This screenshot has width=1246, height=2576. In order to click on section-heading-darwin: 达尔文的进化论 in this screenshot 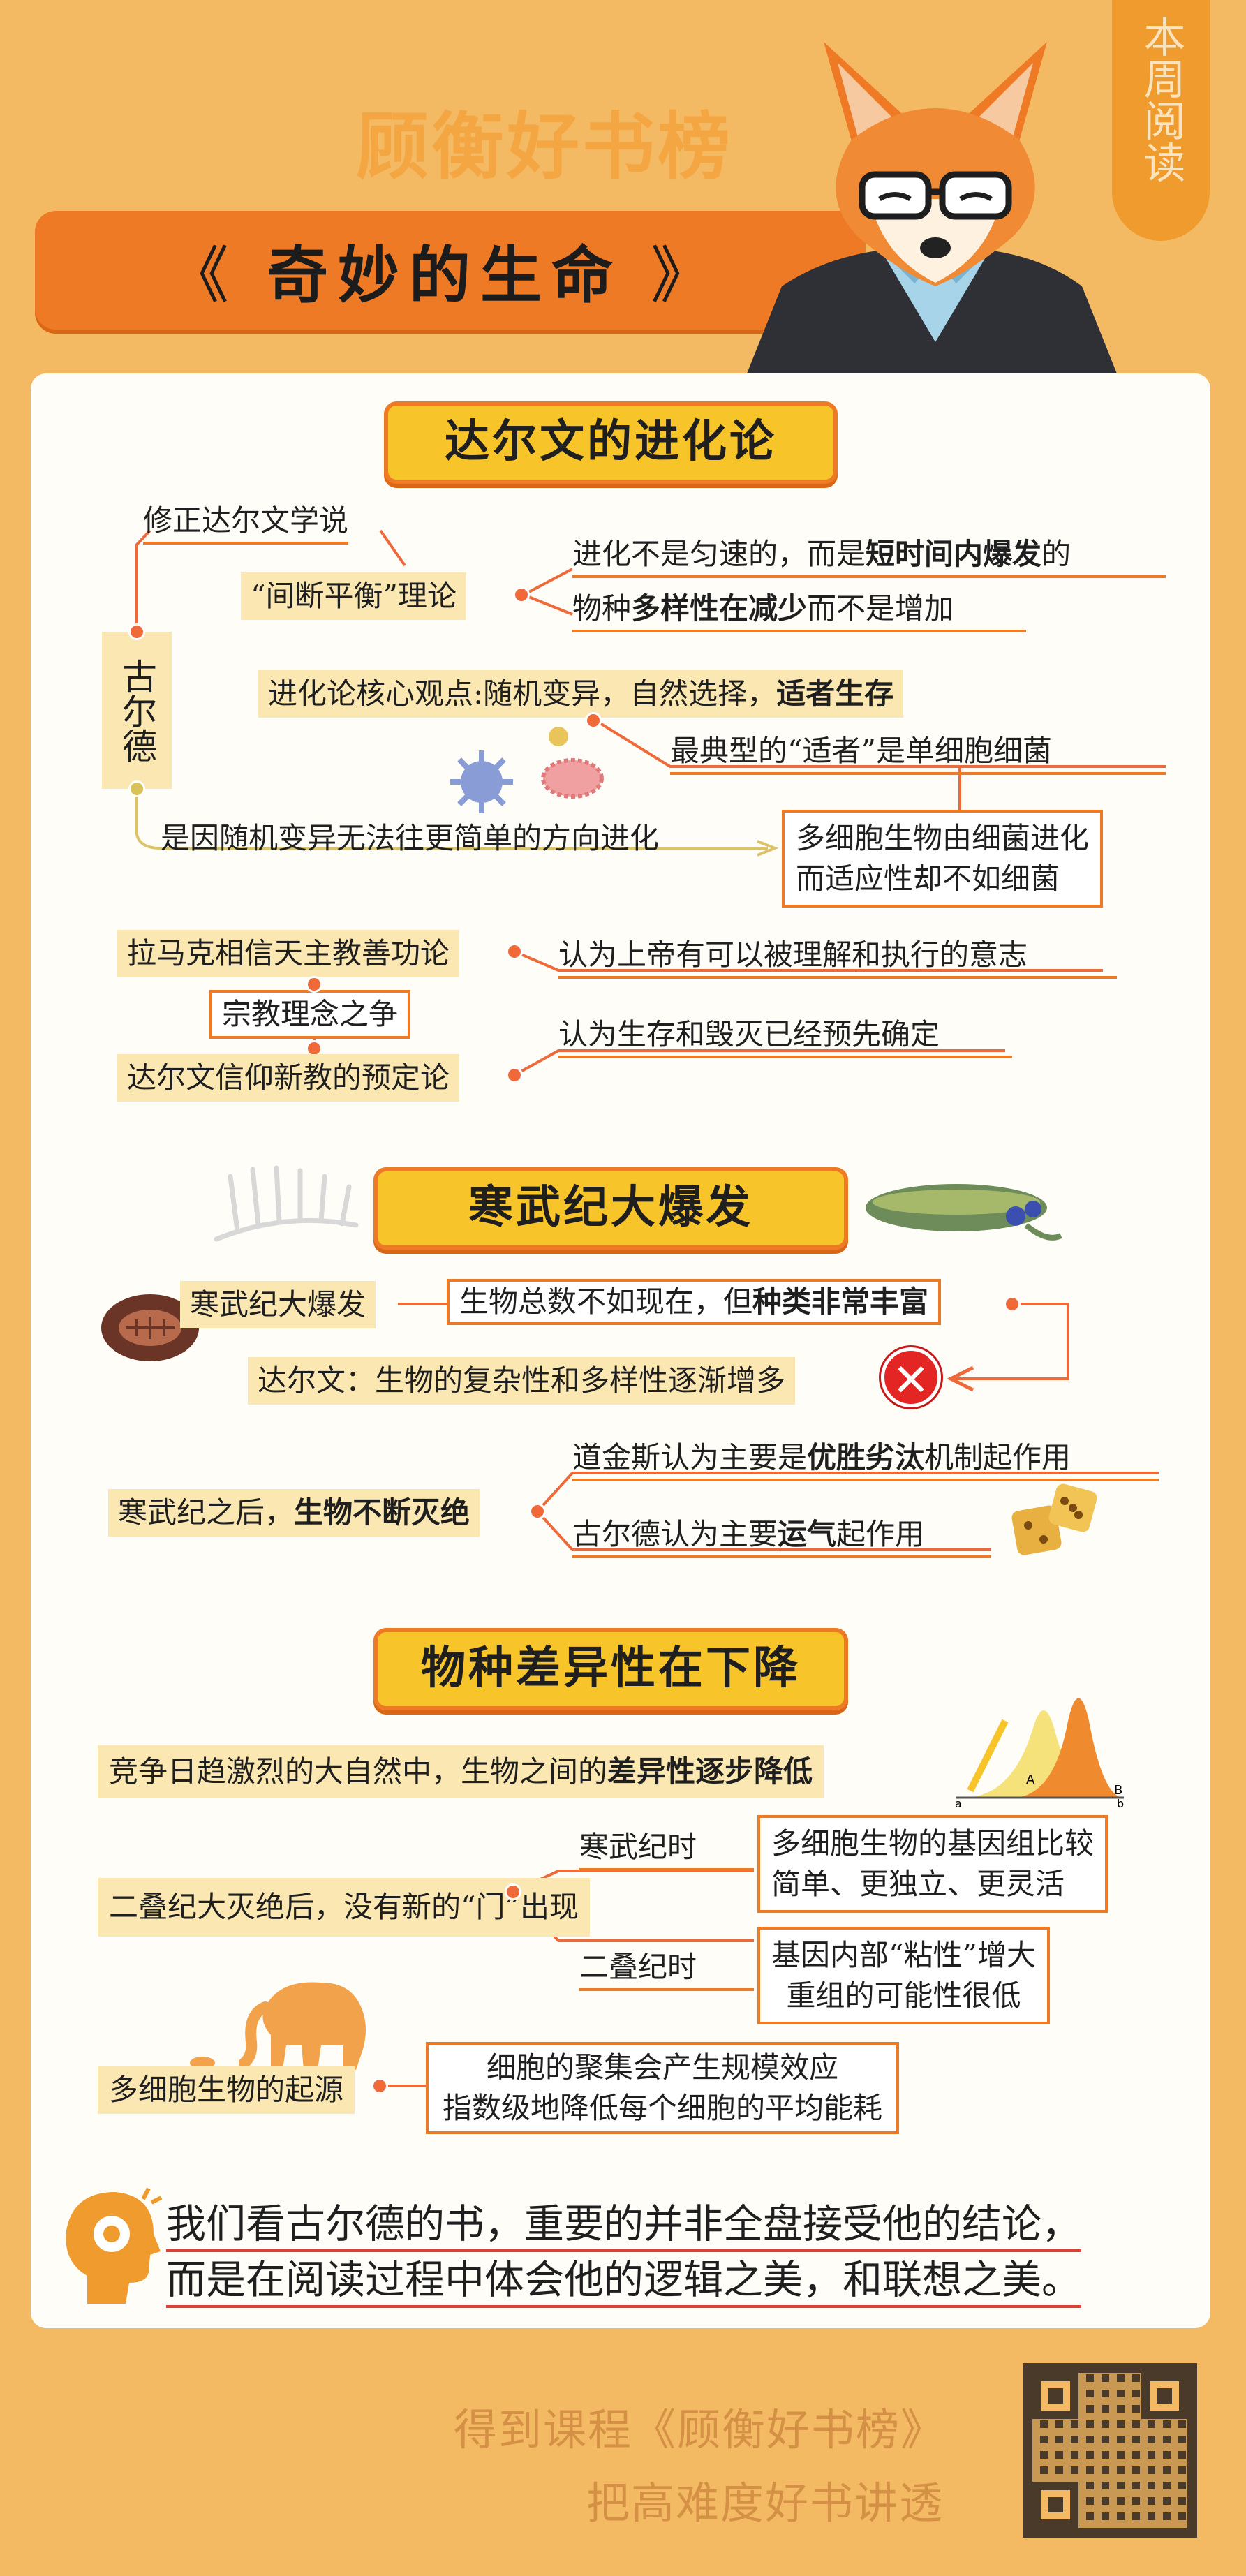, I will do `click(611, 442)`.